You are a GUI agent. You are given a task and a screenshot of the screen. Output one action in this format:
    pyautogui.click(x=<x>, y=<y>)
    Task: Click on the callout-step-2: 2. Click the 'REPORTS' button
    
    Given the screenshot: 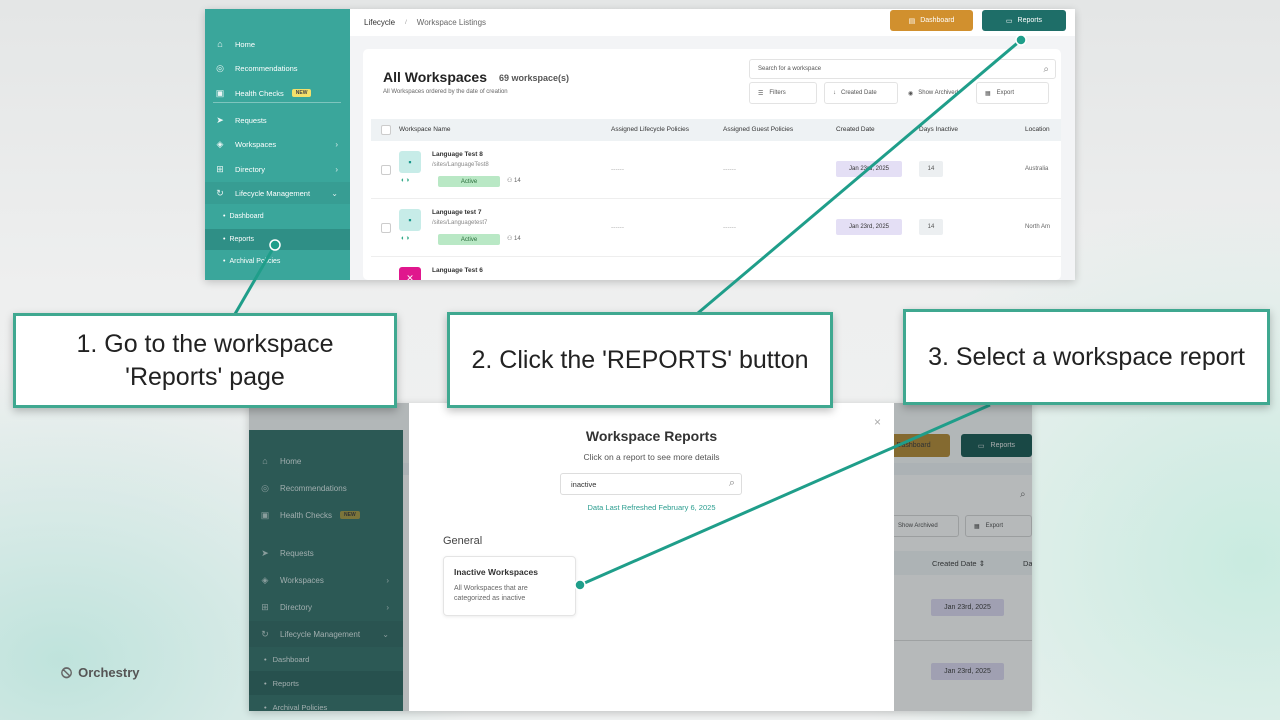 What is the action you would take?
    pyautogui.click(x=640, y=360)
    